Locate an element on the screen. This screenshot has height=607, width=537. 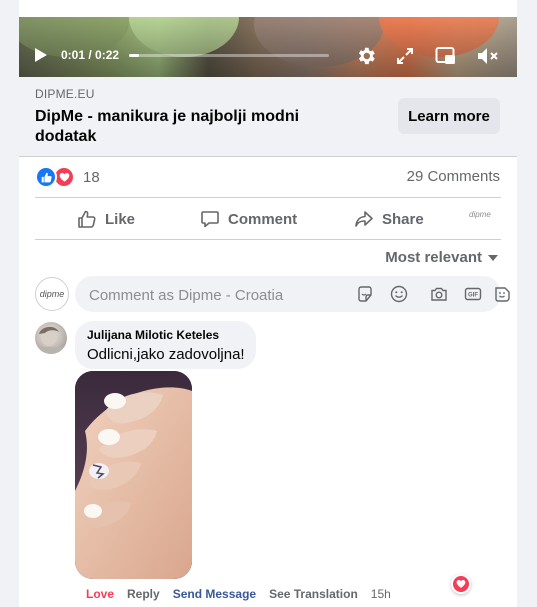
fullscreen-icon is located at coordinates (405, 56).